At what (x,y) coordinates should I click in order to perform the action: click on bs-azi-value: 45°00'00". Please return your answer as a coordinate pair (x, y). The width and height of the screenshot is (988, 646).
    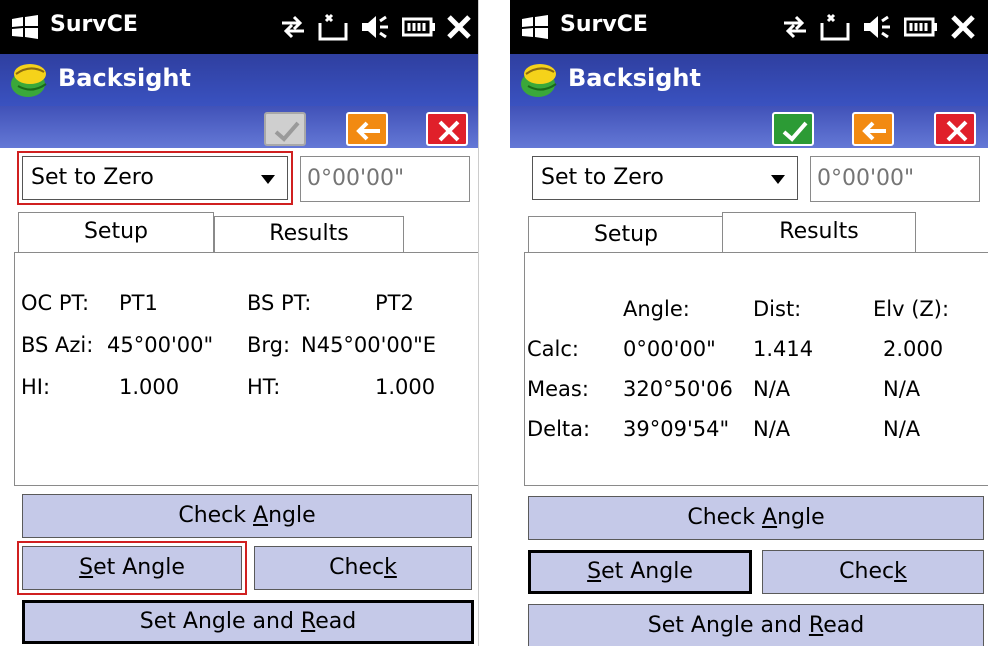
    Looking at the image, I should click on (160, 345).